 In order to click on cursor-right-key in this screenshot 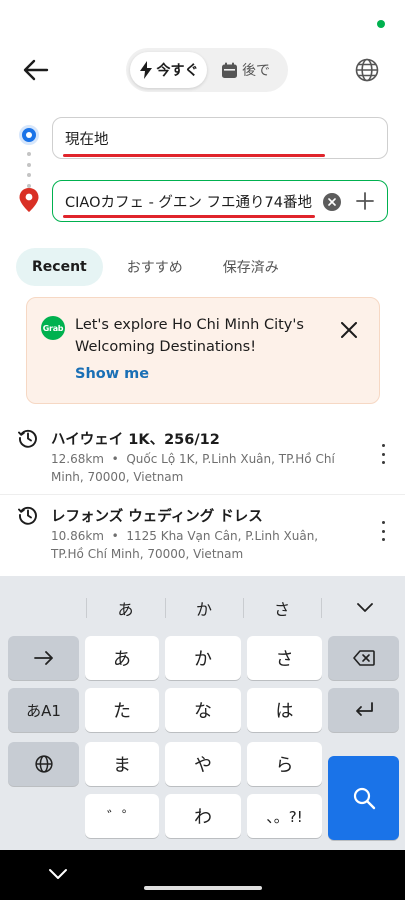, I will do `click(43, 658)`.